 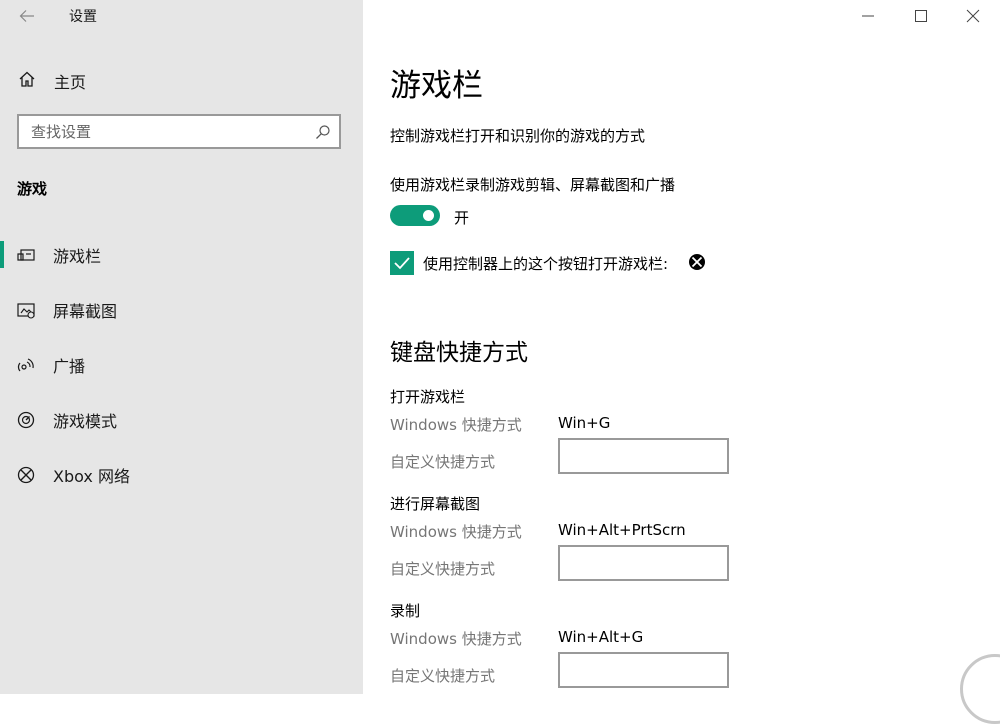 What do you see at coordinates (436, 86) in the screenshot?
I see `page-title: 游戏栏` at bounding box center [436, 86].